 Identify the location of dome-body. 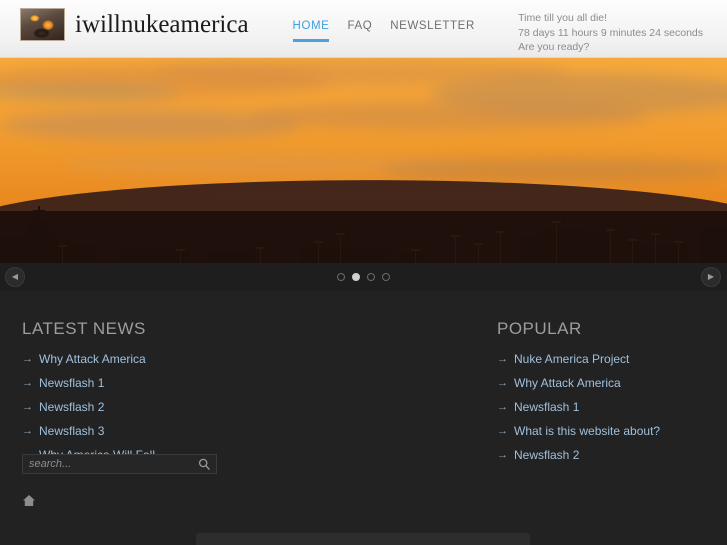
(39, 248).